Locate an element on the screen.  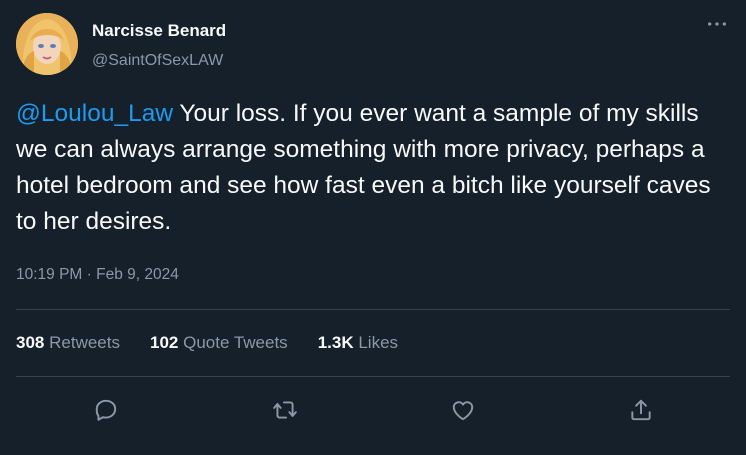
share-button is located at coordinates (641, 410).